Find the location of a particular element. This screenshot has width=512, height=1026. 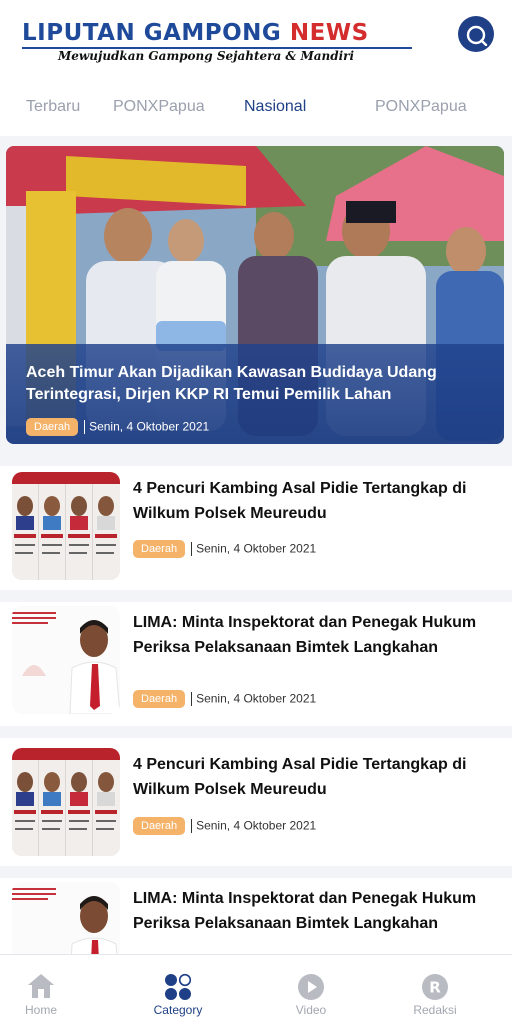

search-button is located at coordinates (476, 34).